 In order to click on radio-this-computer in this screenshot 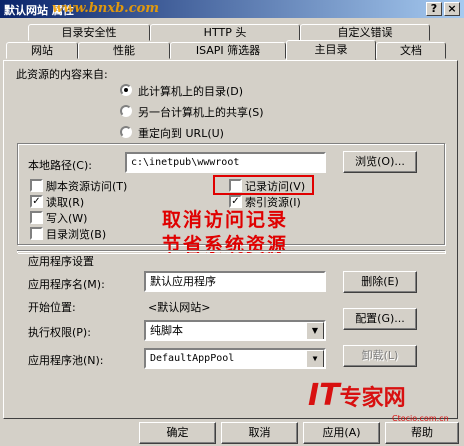, I will do `click(126, 90)`.